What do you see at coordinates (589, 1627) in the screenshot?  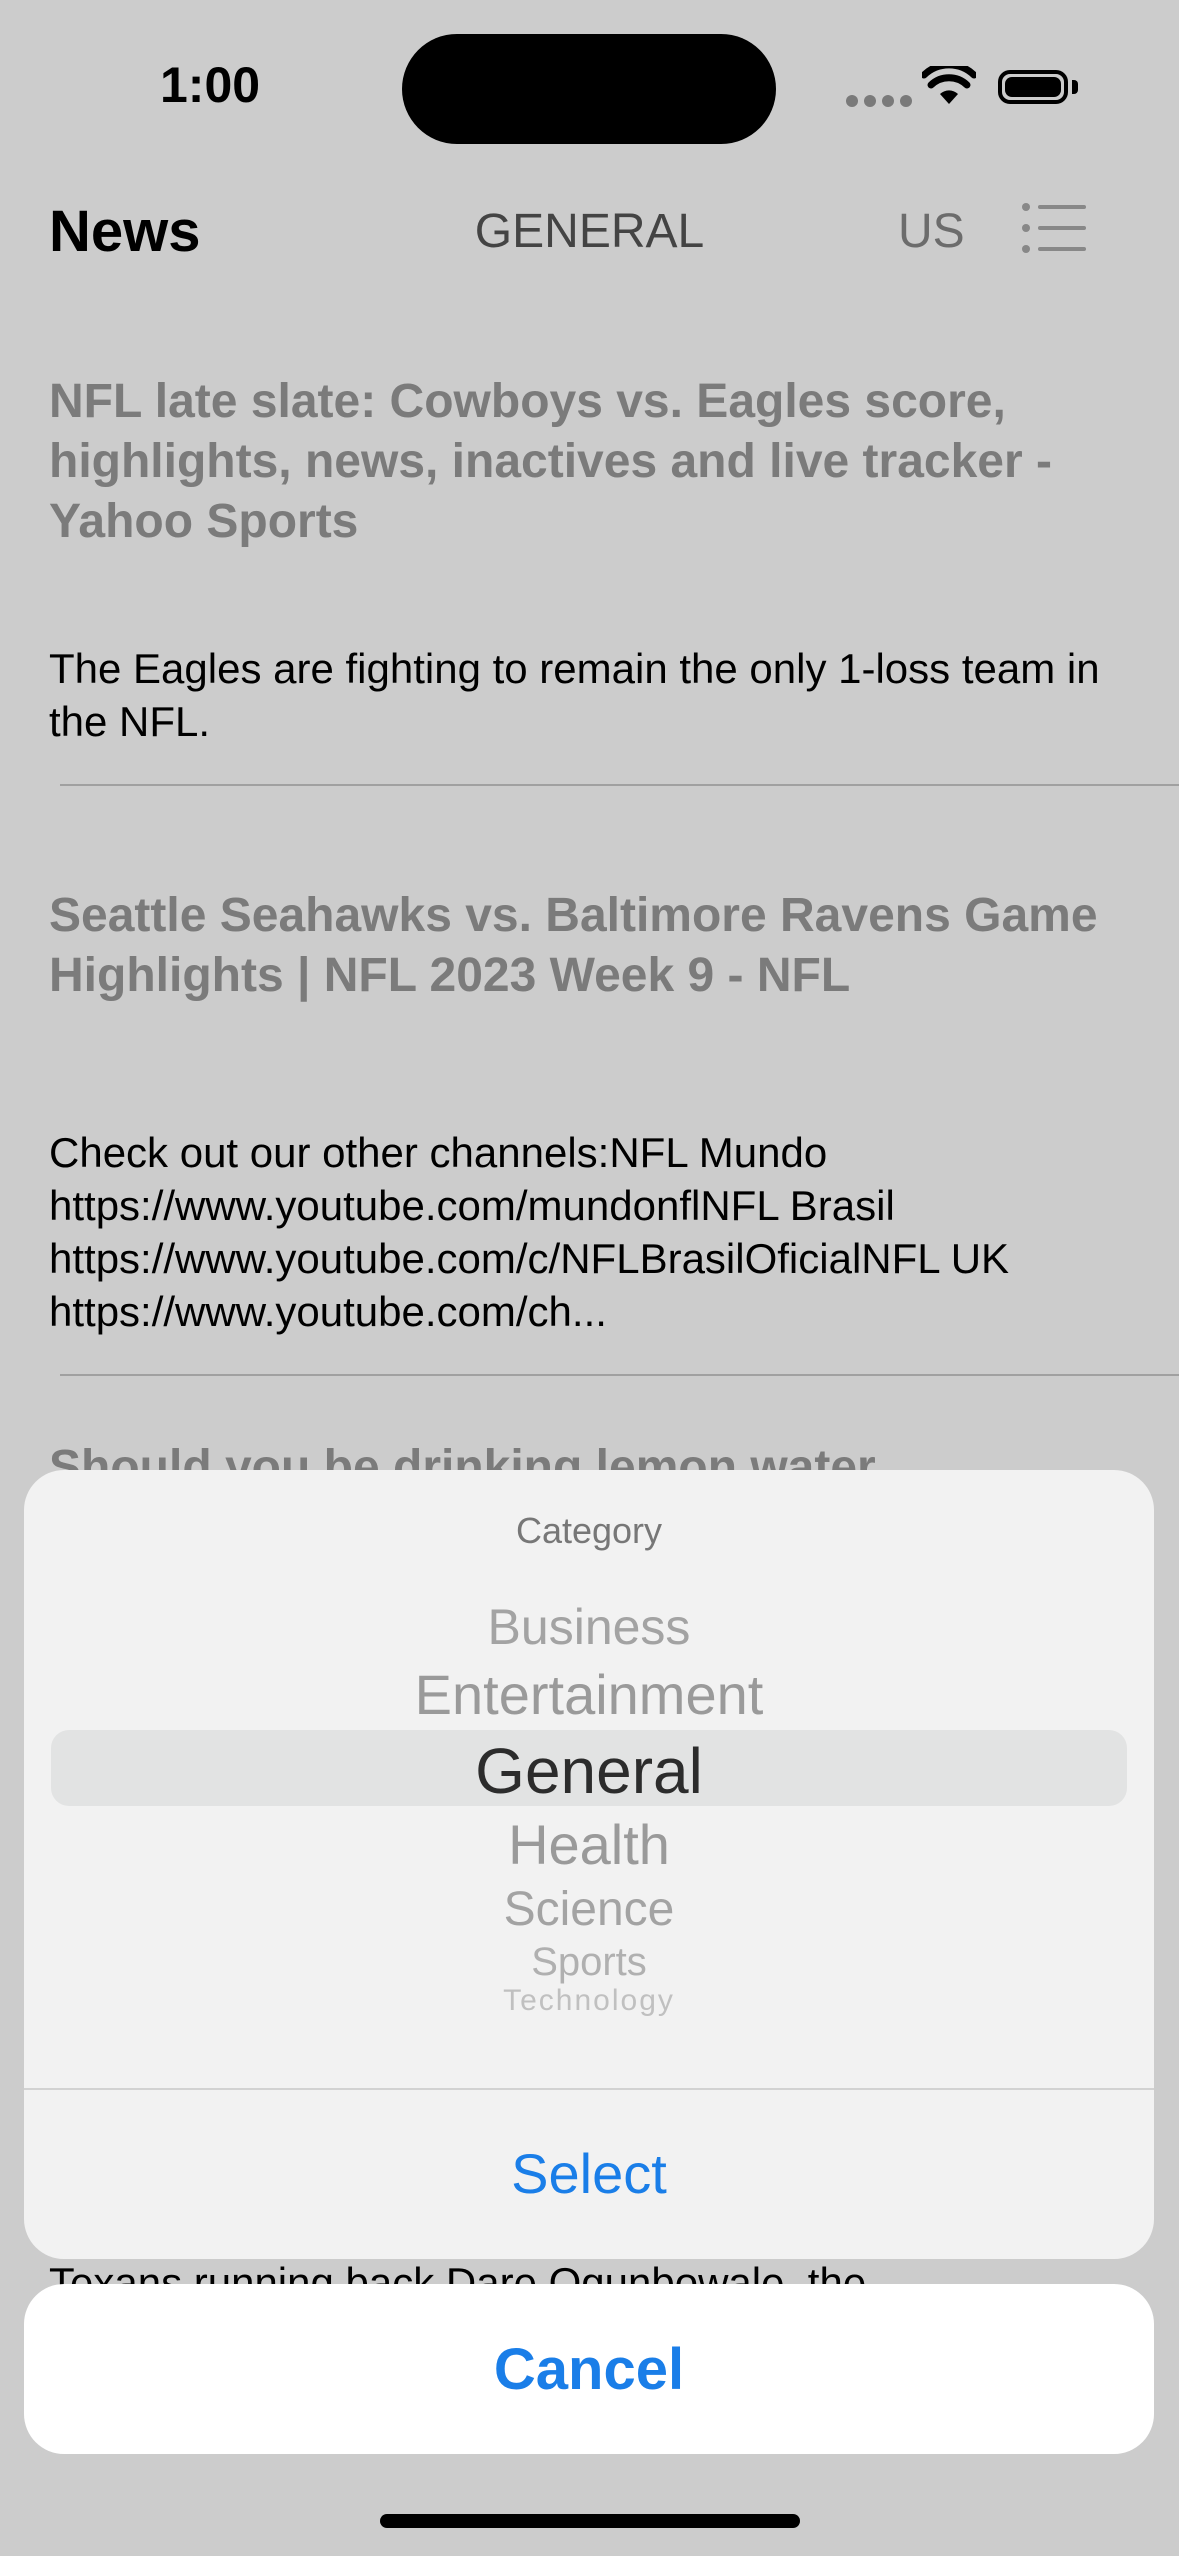 I see `picker-option-business: Business` at bounding box center [589, 1627].